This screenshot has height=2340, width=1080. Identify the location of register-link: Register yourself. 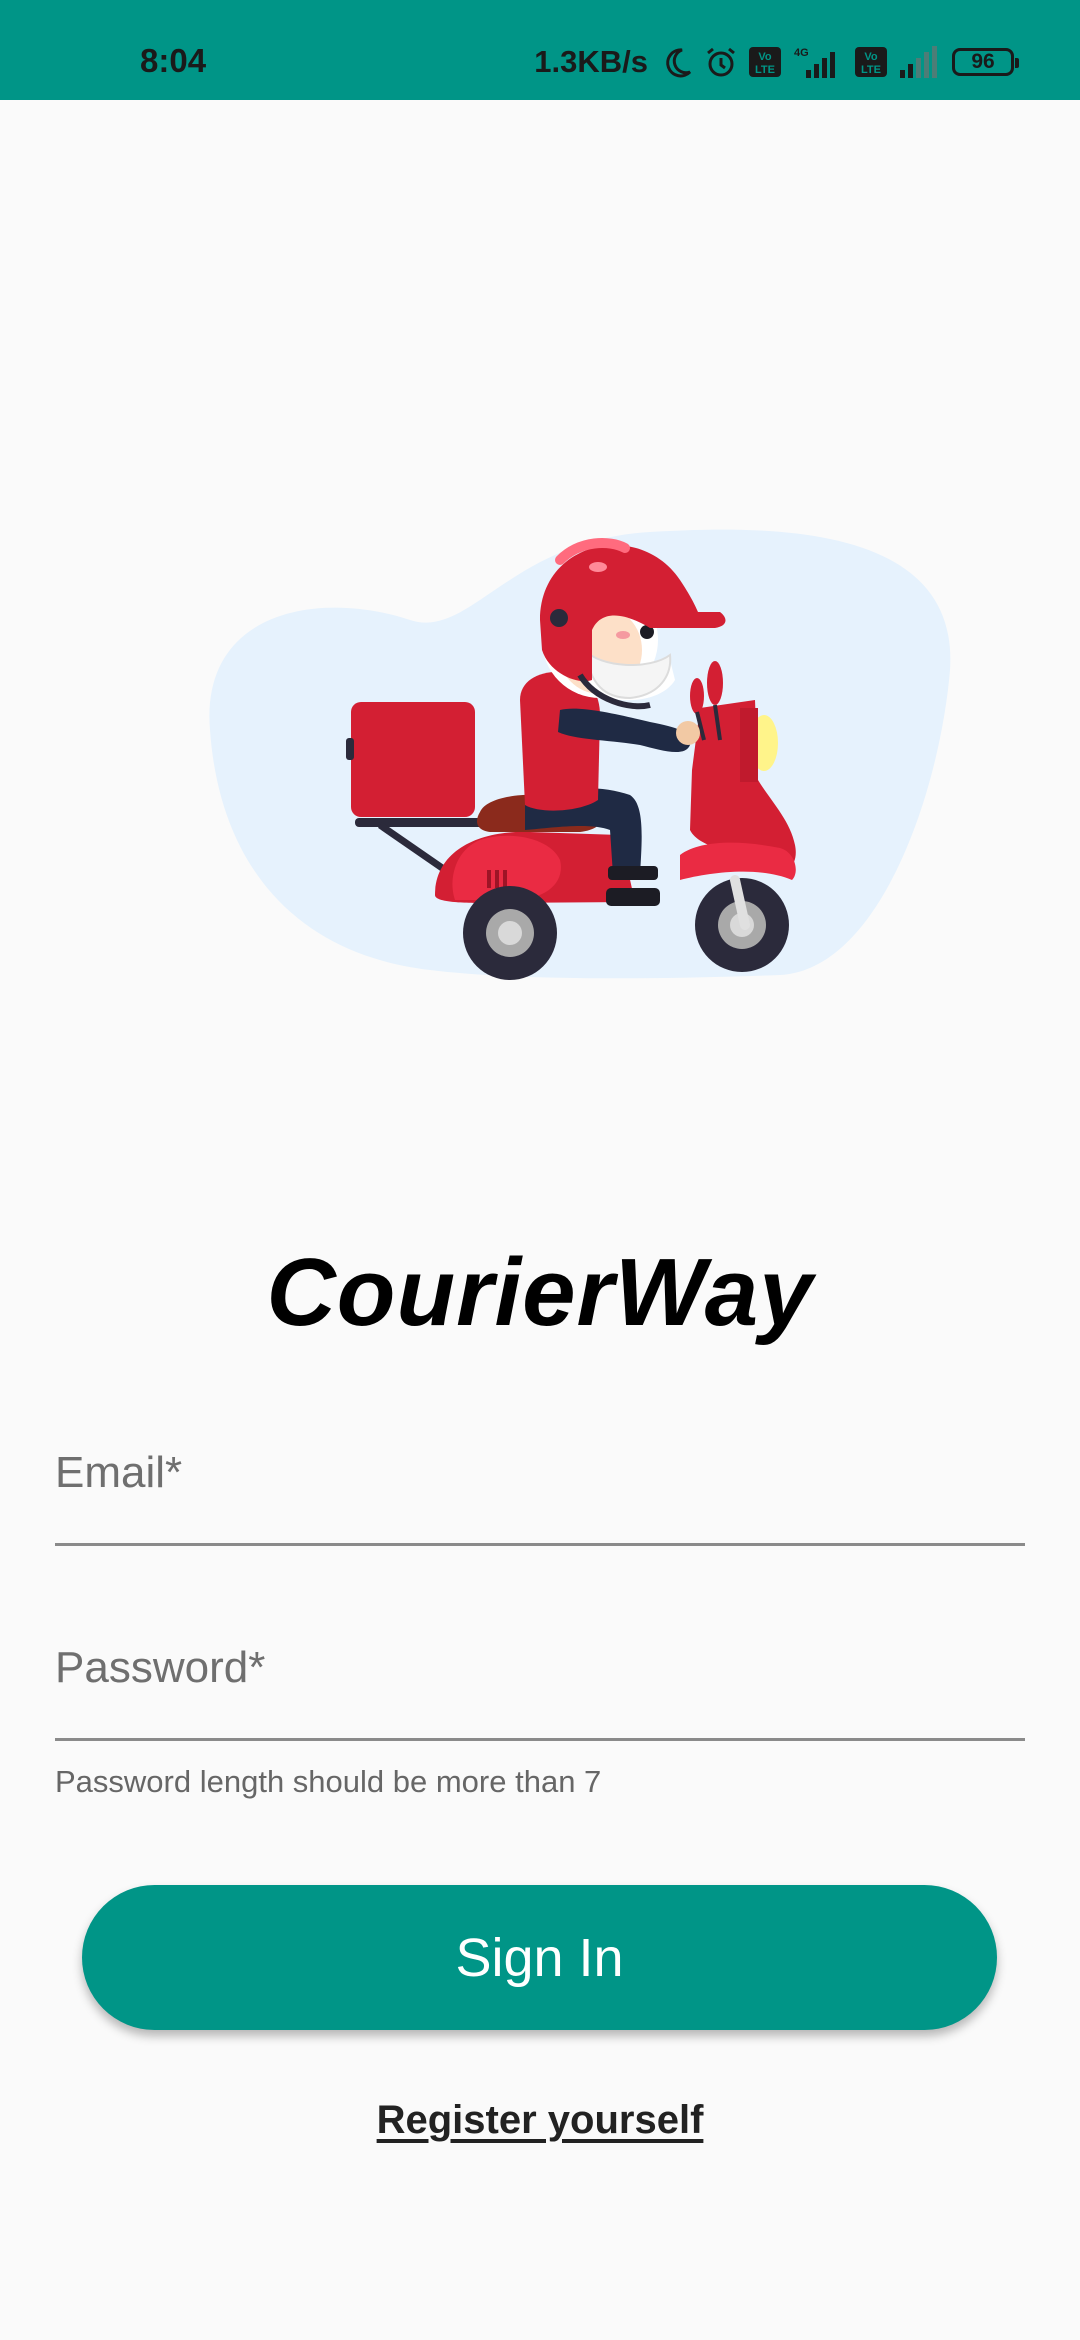
(540, 2120).